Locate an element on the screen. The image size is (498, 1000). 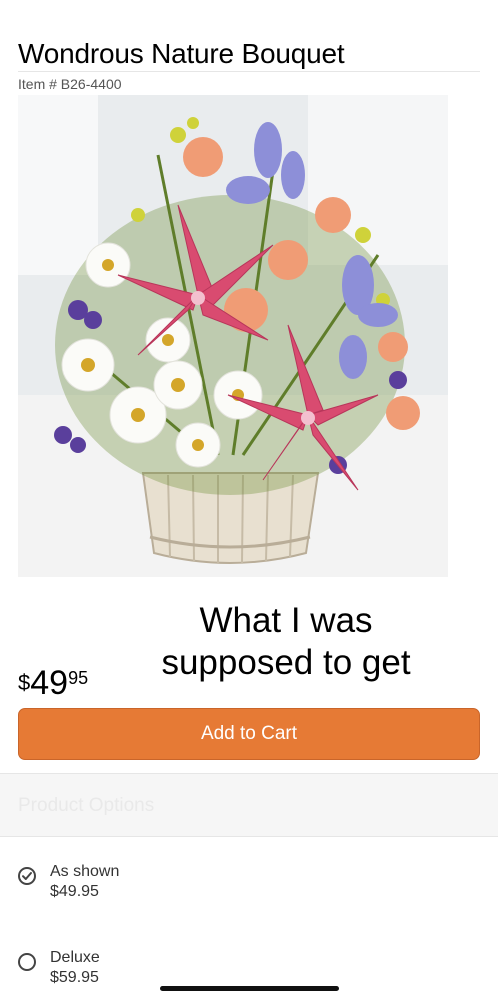
option-name: Deluxe is located at coordinates (75, 957).